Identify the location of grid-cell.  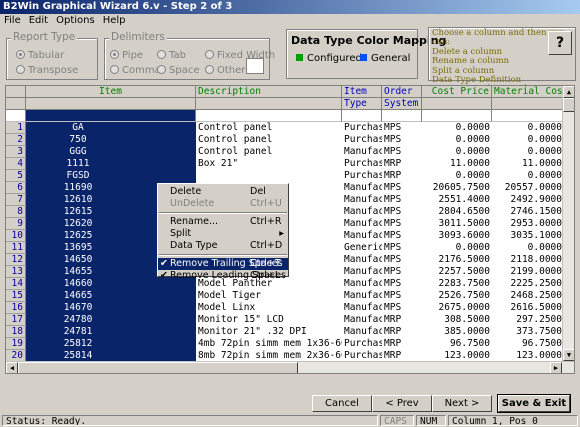
(269, 176).